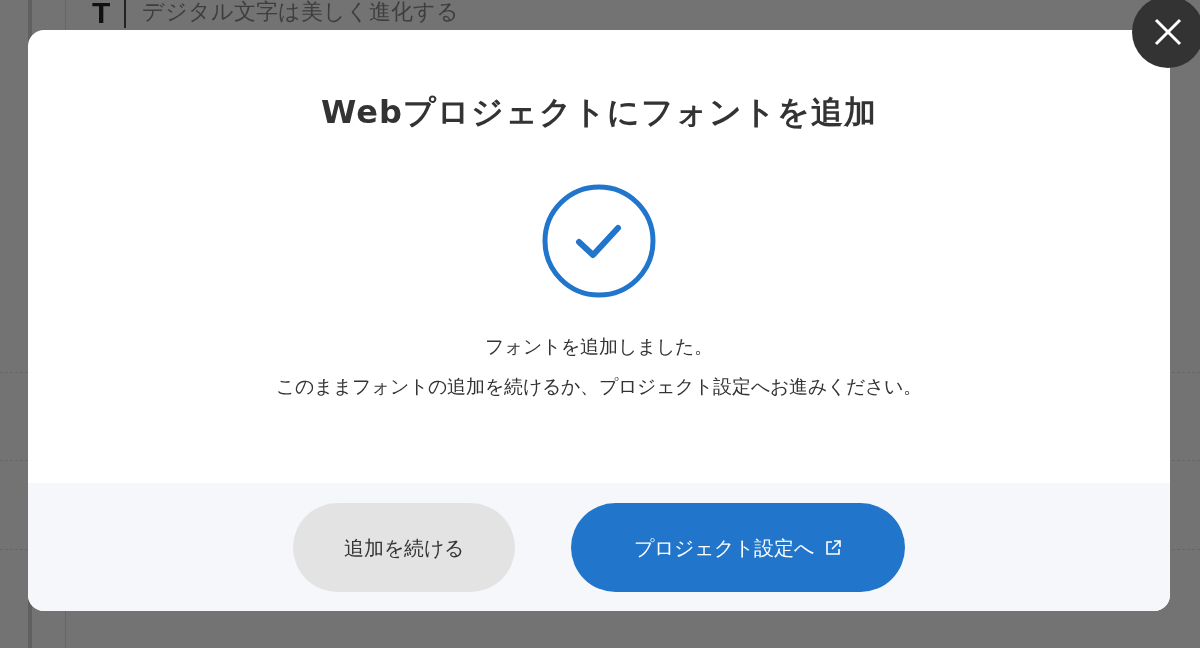 The width and height of the screenshot is (1200, 648). I want to click on dialog-title: Webプロジェクトにフォントを追加, so click(599, 112).